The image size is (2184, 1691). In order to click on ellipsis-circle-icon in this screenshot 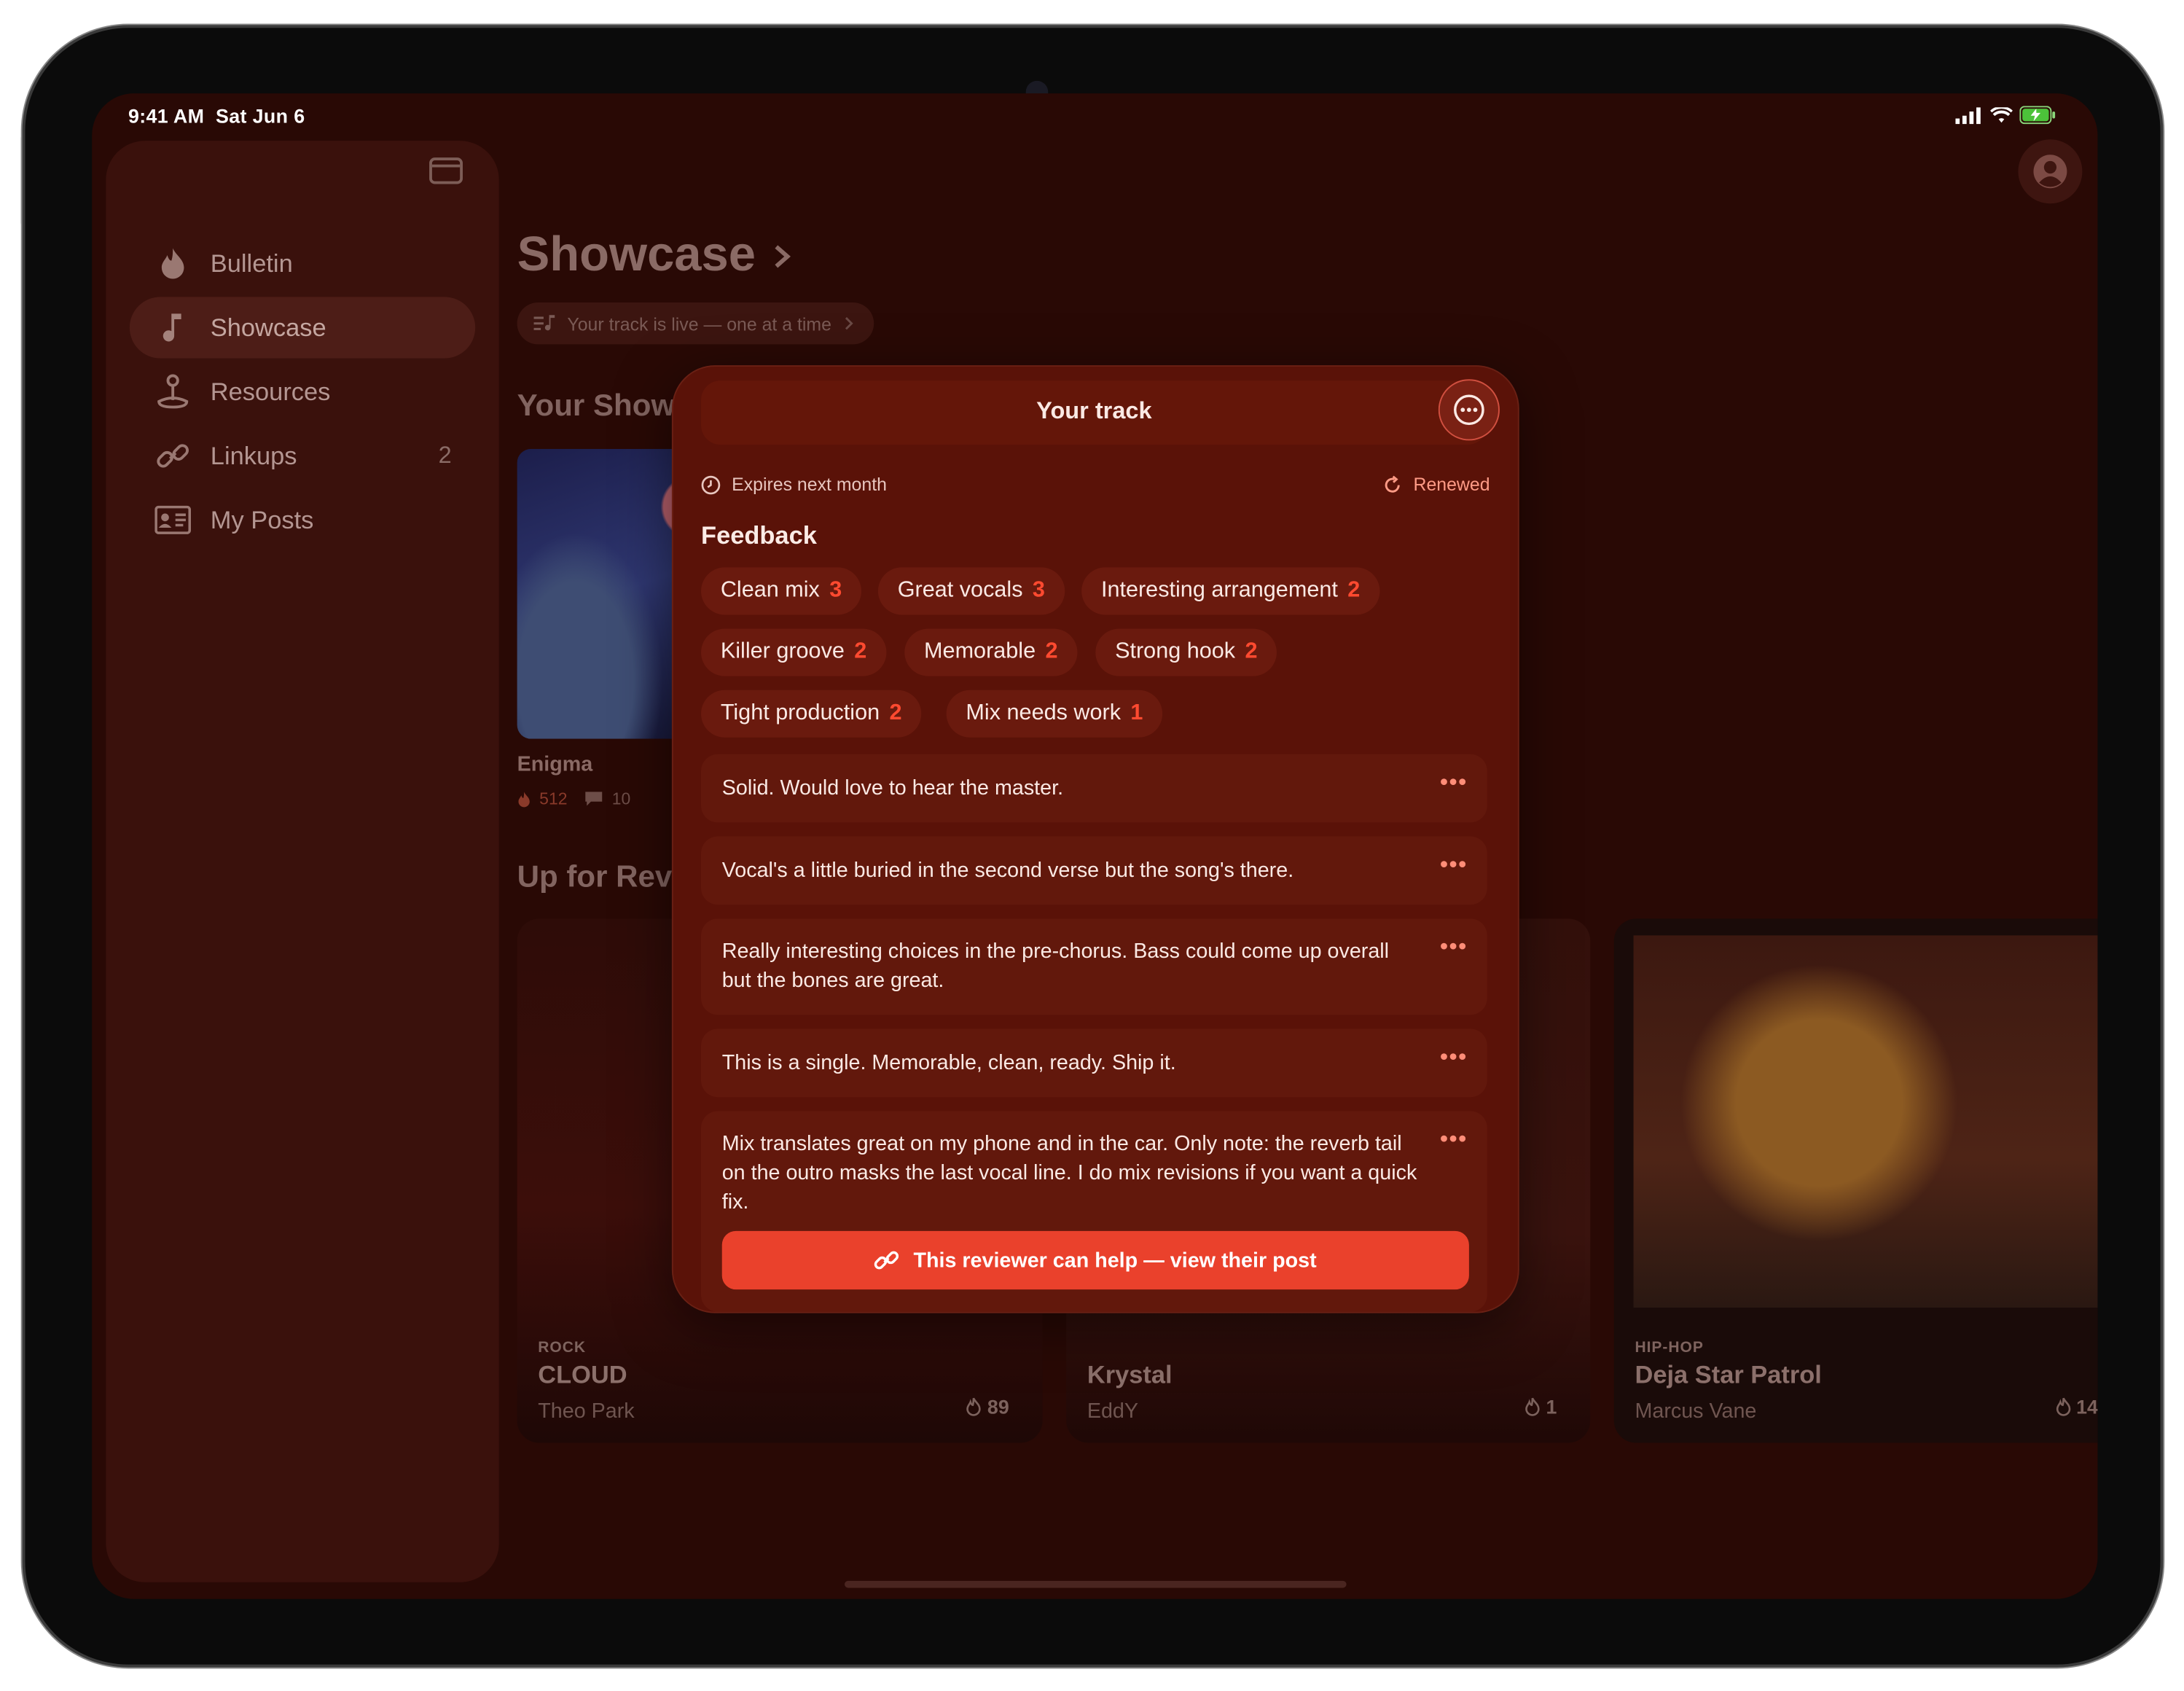, I will do `click(1469, 410)`.